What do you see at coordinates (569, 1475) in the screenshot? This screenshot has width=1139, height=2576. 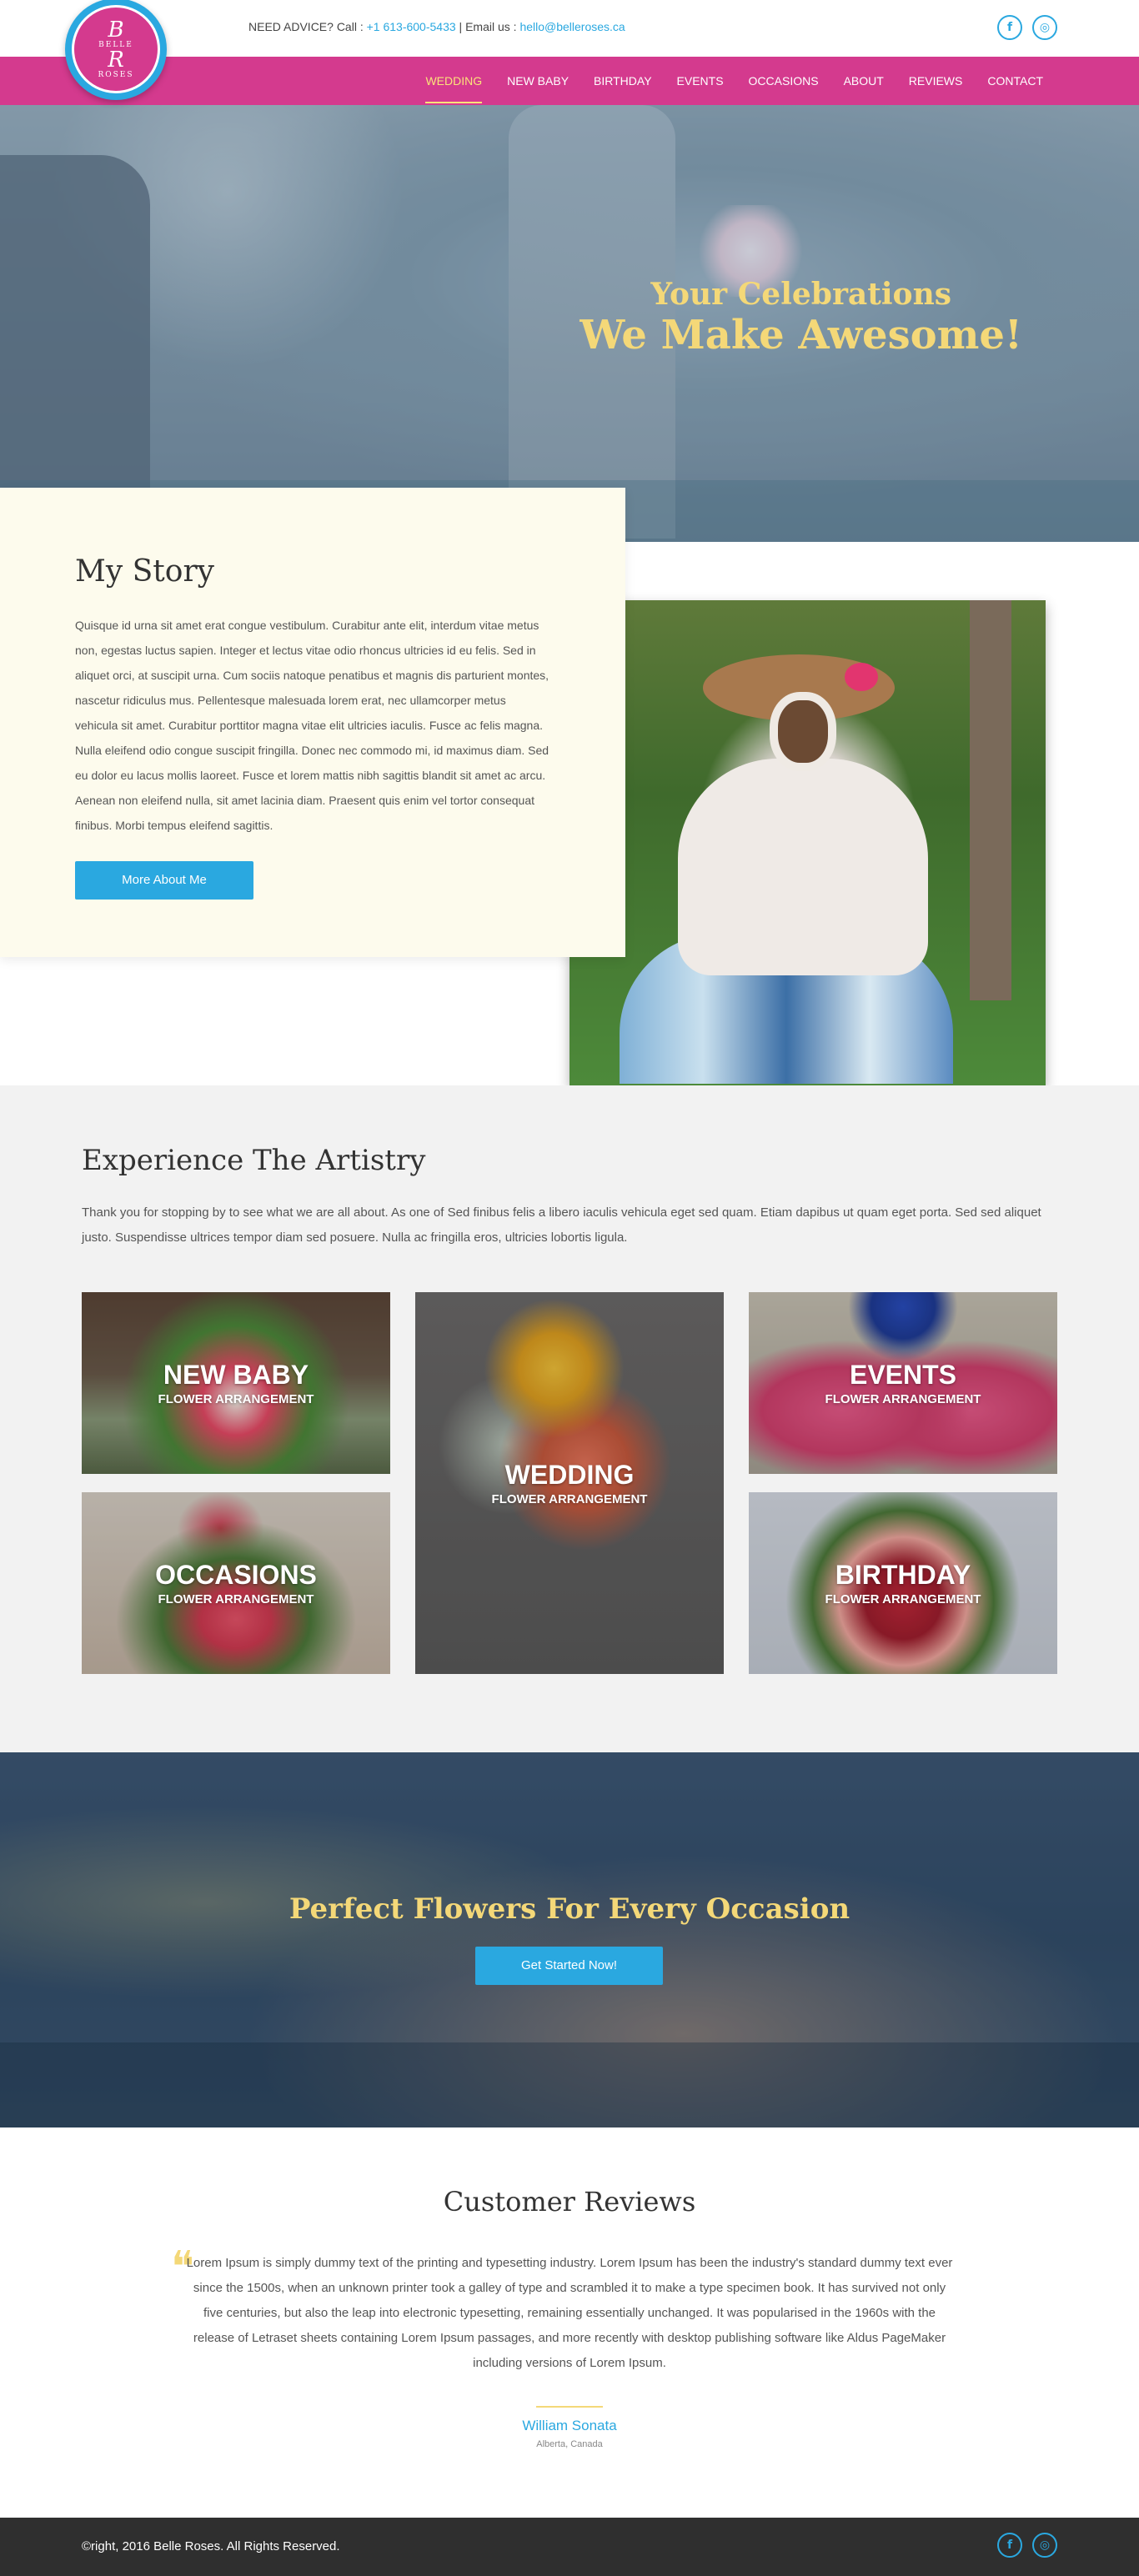 I see `tile-title: WEDDING` at bounding box center [569, 1475].